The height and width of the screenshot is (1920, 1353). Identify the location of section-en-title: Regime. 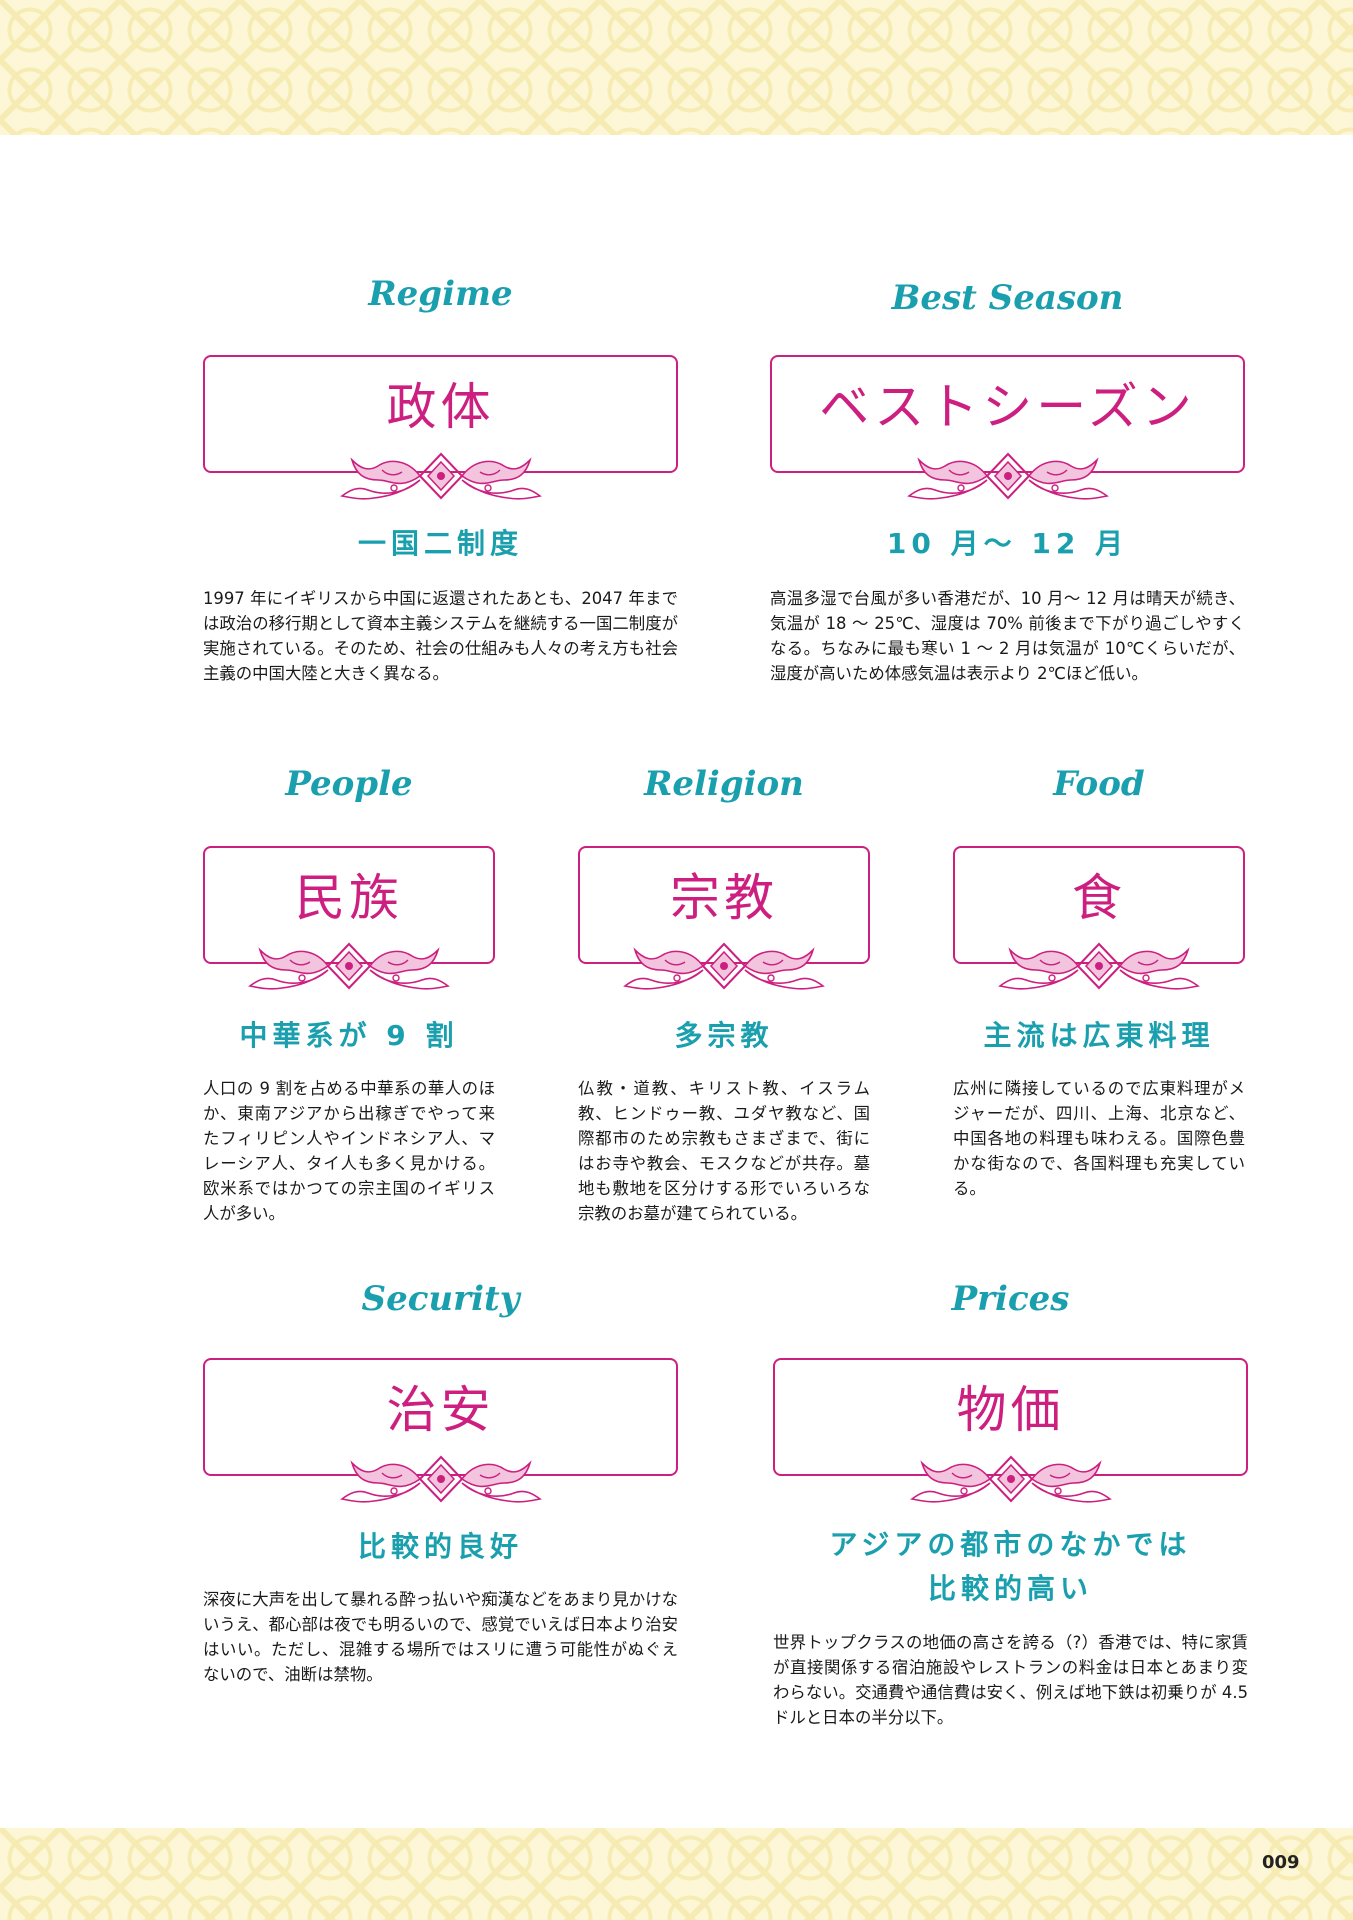
(440, 294).